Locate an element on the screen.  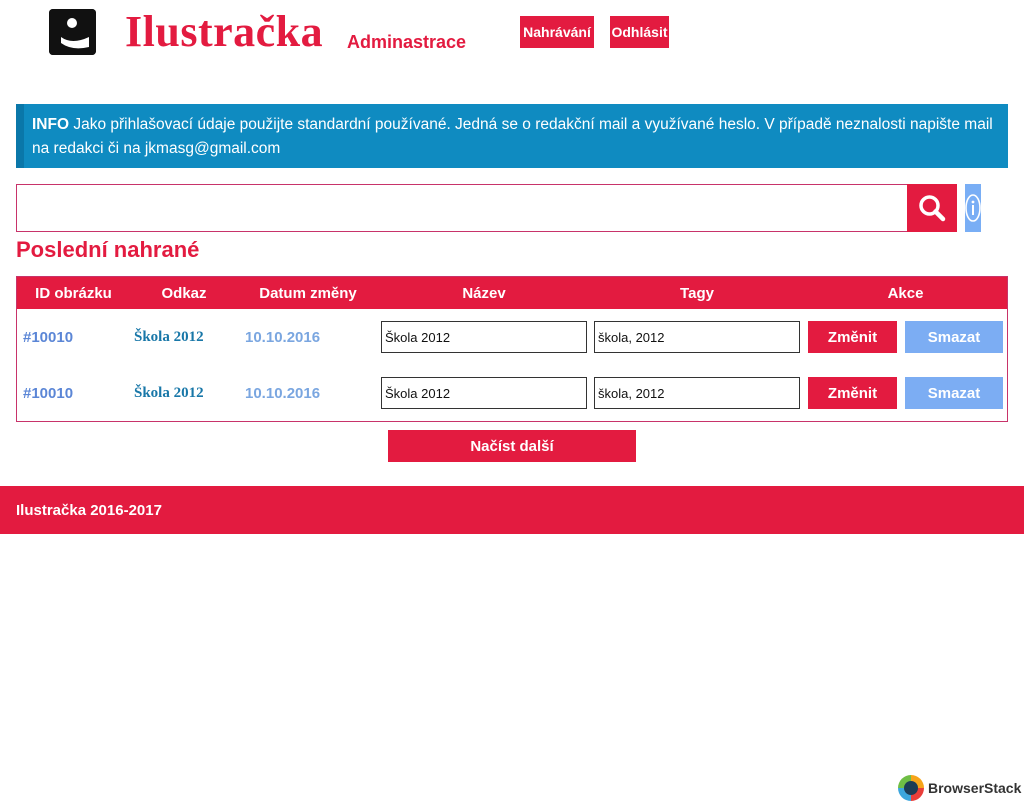
logo-icon is located at coordinates (72, 32).